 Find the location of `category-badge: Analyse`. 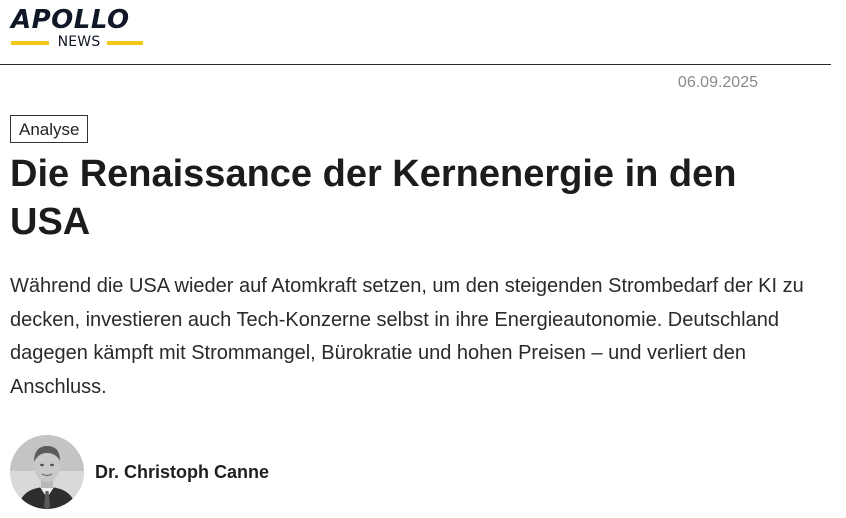

category-badge: Analyse is located at coordinates (49, 129).